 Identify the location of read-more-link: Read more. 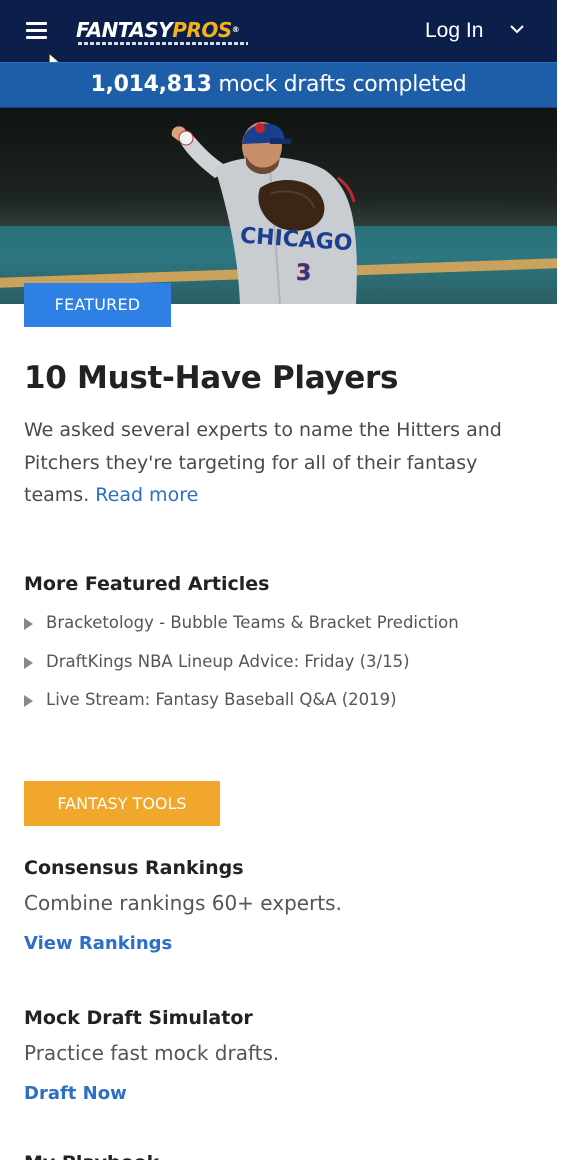
(146, 495).